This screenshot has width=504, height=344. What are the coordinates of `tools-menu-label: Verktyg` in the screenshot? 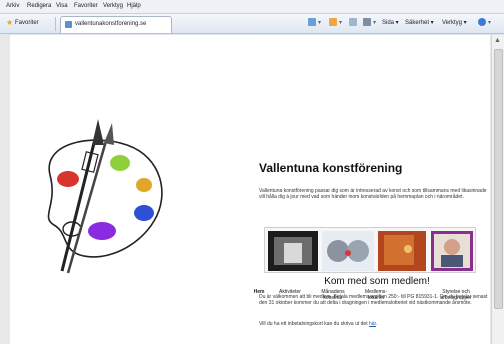 It's located at (452, 23).